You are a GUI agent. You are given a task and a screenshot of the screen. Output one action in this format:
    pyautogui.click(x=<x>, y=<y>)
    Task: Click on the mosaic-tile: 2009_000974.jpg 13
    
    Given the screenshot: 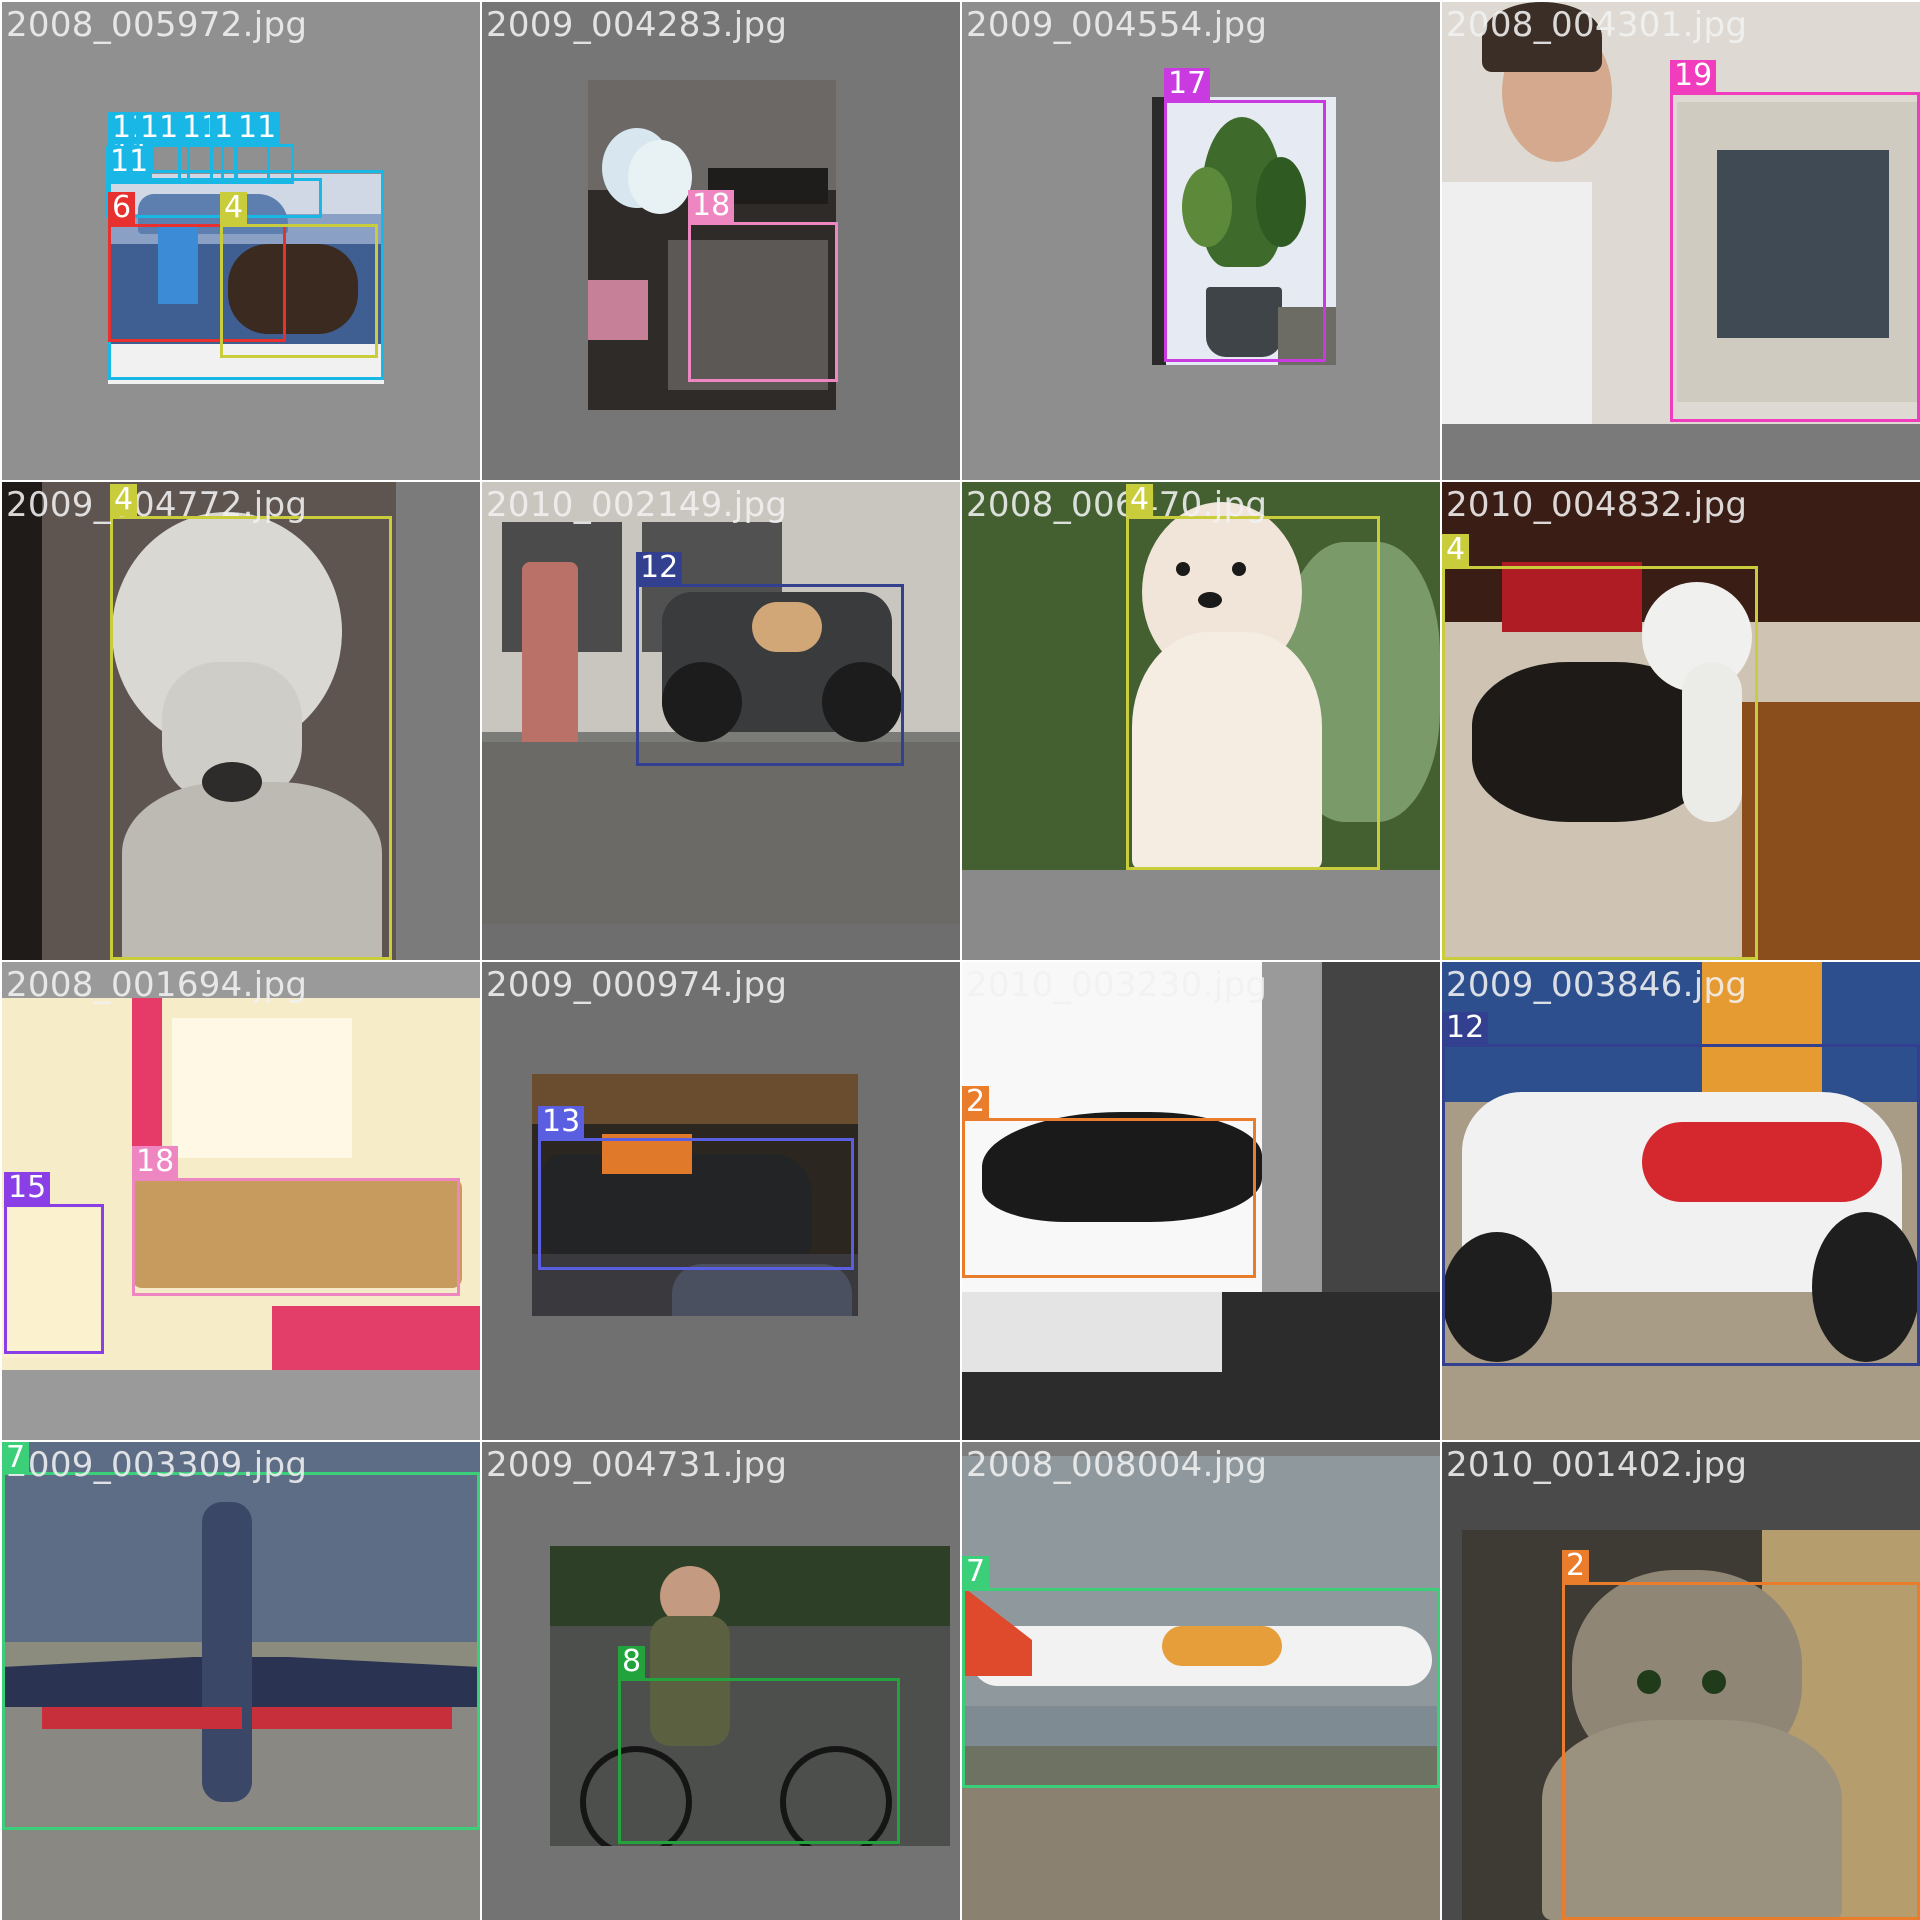 What is the action you would take?
    pyautogui.click(x=721, y=1201)
    